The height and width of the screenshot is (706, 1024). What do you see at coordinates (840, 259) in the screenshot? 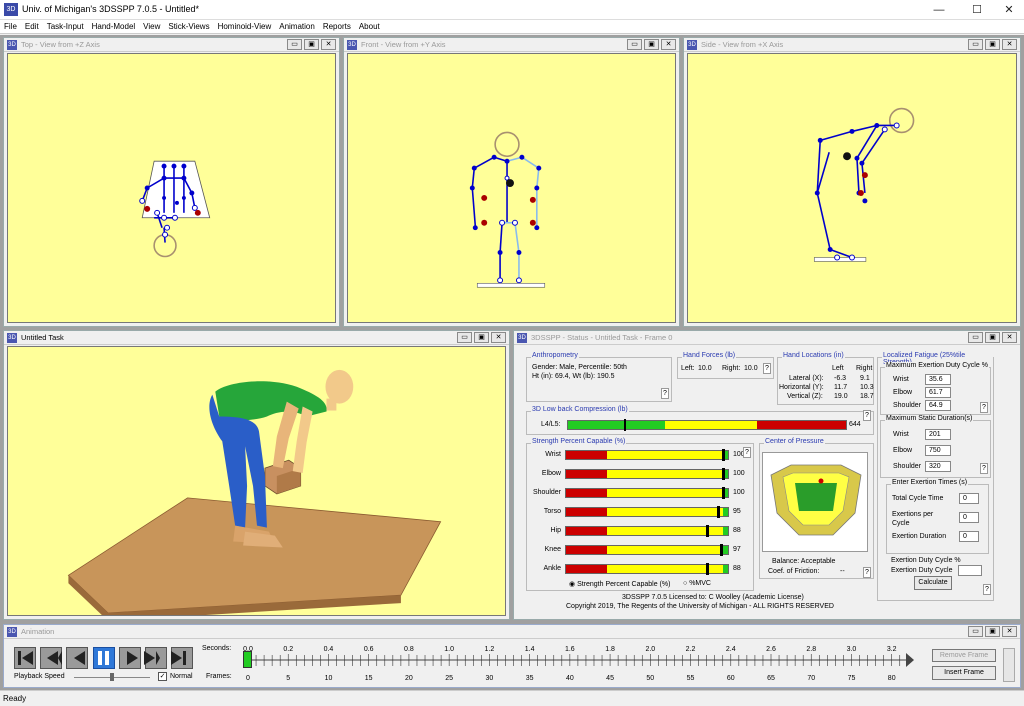
I see `side-floor-plate` at bounding box center [840, 259].